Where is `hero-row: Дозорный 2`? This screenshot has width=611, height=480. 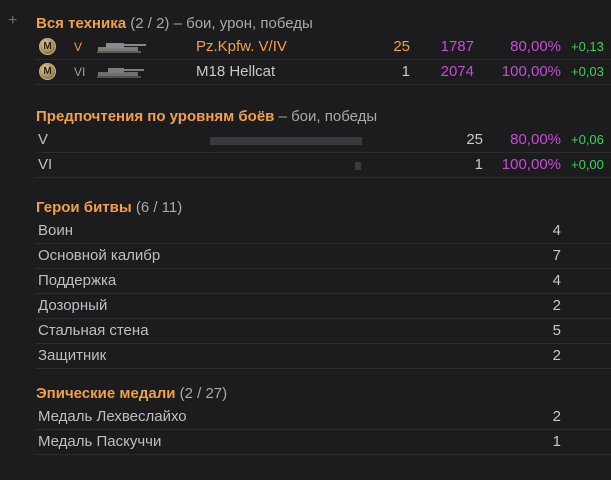
hero-row: Дозорный 2 is located at coordinates (323, 306).